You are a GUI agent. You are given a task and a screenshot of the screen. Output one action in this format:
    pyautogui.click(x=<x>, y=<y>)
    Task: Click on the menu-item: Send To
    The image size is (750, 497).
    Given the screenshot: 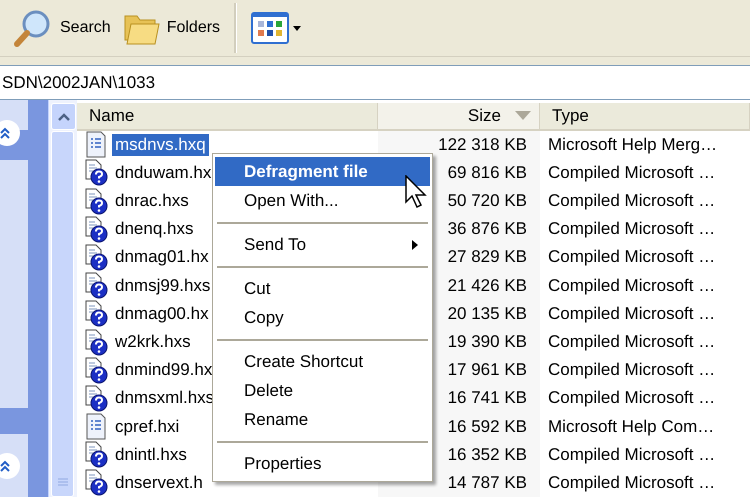 What is the action you would take?
    pyautogui.click(x=322, y=244)
    